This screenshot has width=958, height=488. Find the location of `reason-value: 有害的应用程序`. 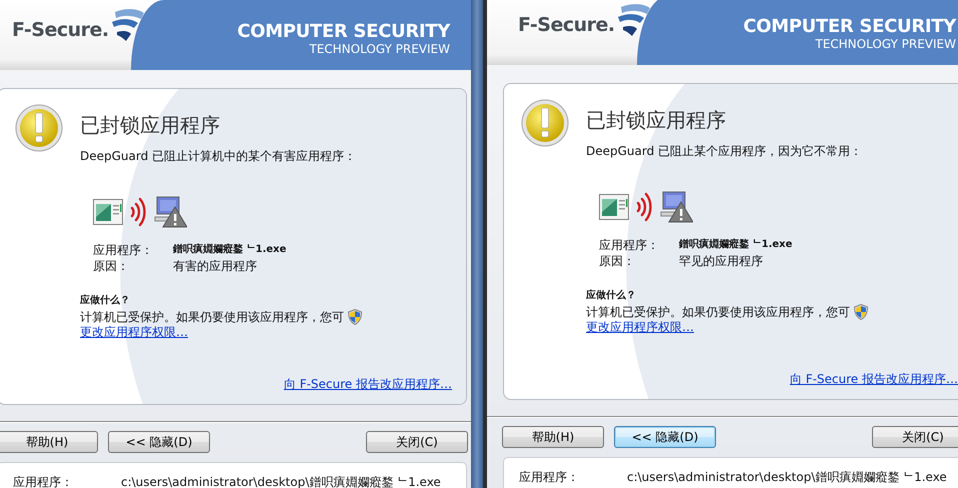

reason-value: 有害的应用程序 is located at coordinates (215, 266).